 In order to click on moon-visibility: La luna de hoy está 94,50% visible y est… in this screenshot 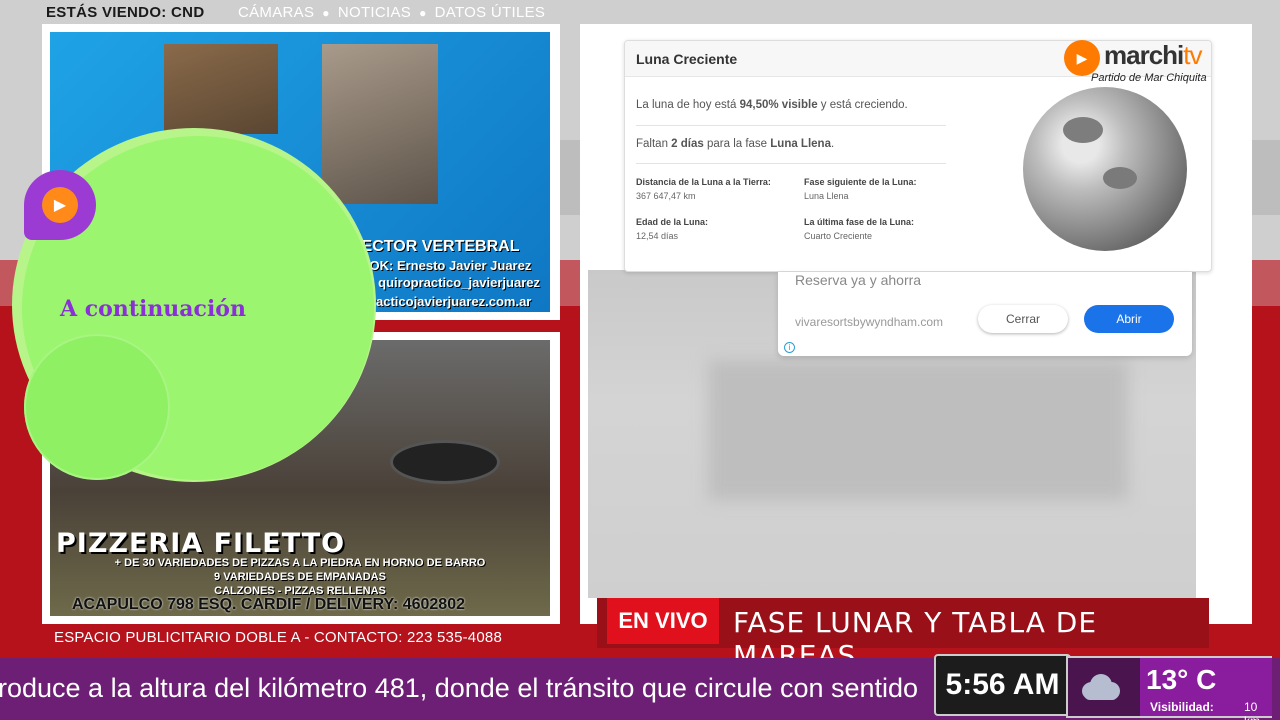, I will do `click(772, 105)`.